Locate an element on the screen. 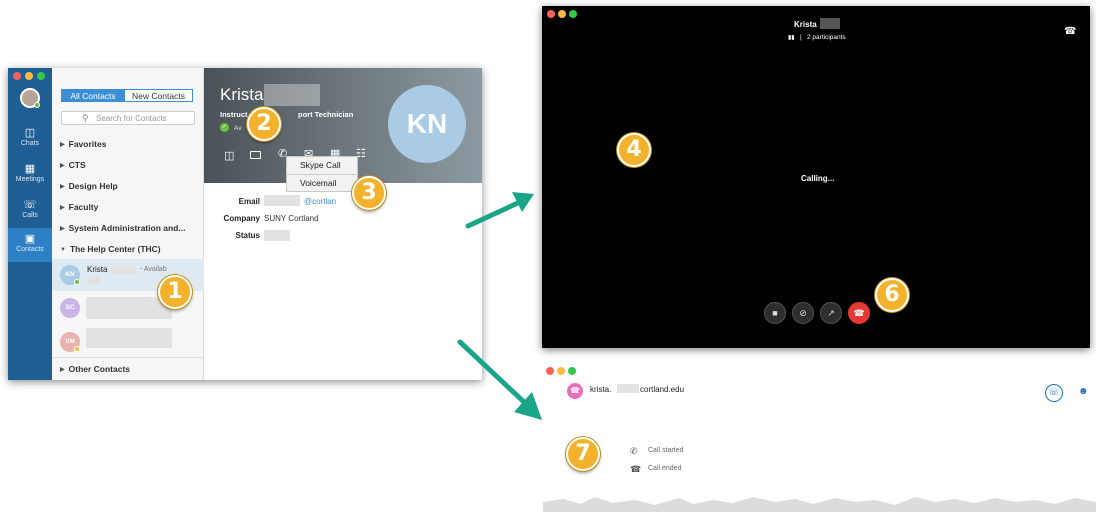 The width and height of the screenshot is (1096, 512). calendar-icon: ▦ is located at coordinates (30, 169).